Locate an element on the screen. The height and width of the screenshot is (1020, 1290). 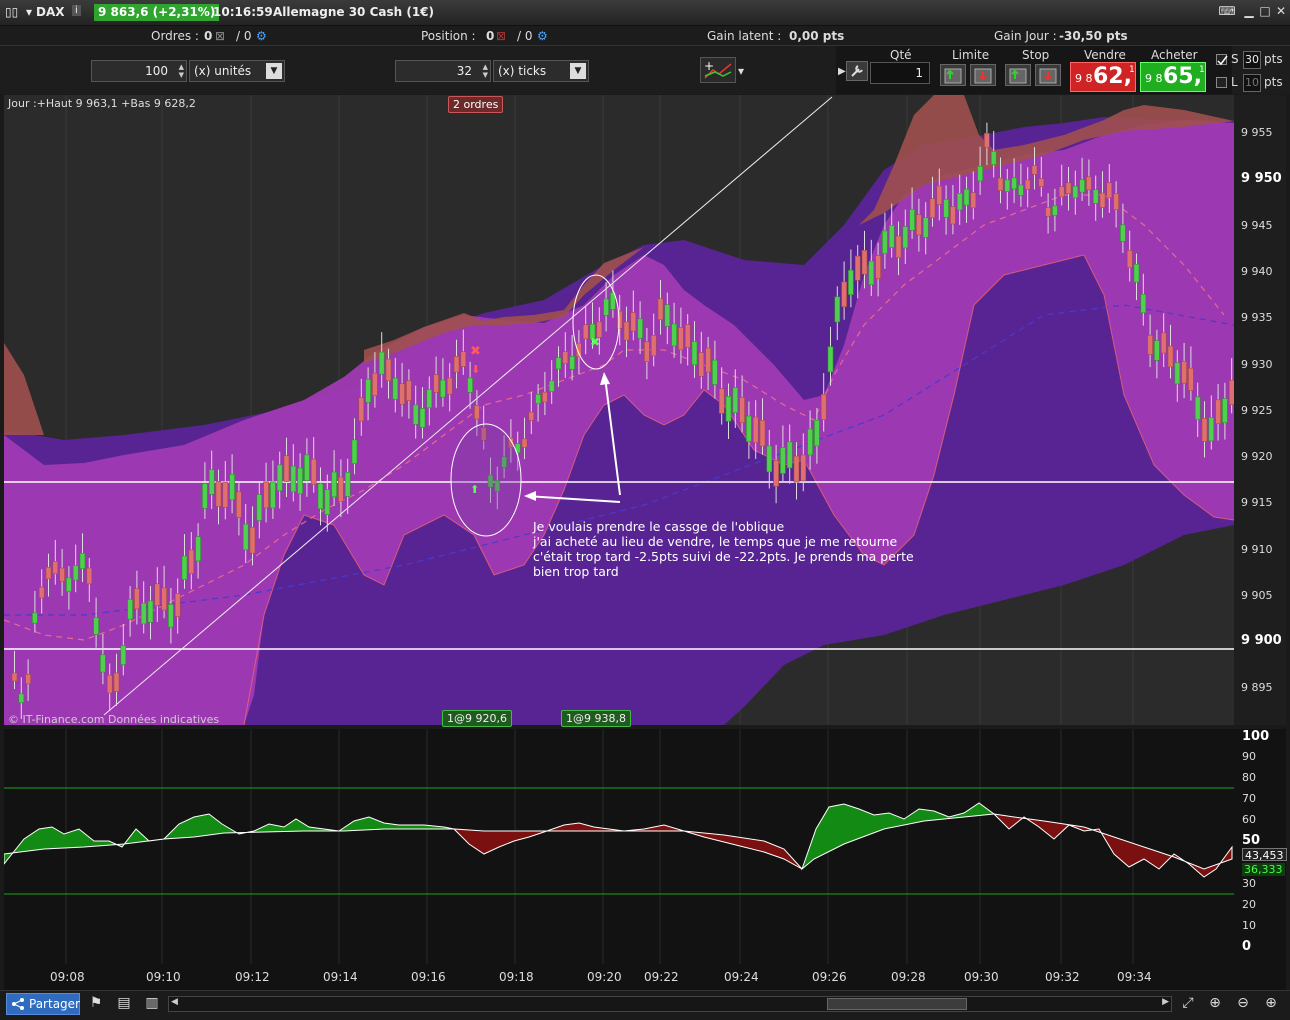
chart-tool-icon: ⤢ is located at coordinates (1188, 1005).